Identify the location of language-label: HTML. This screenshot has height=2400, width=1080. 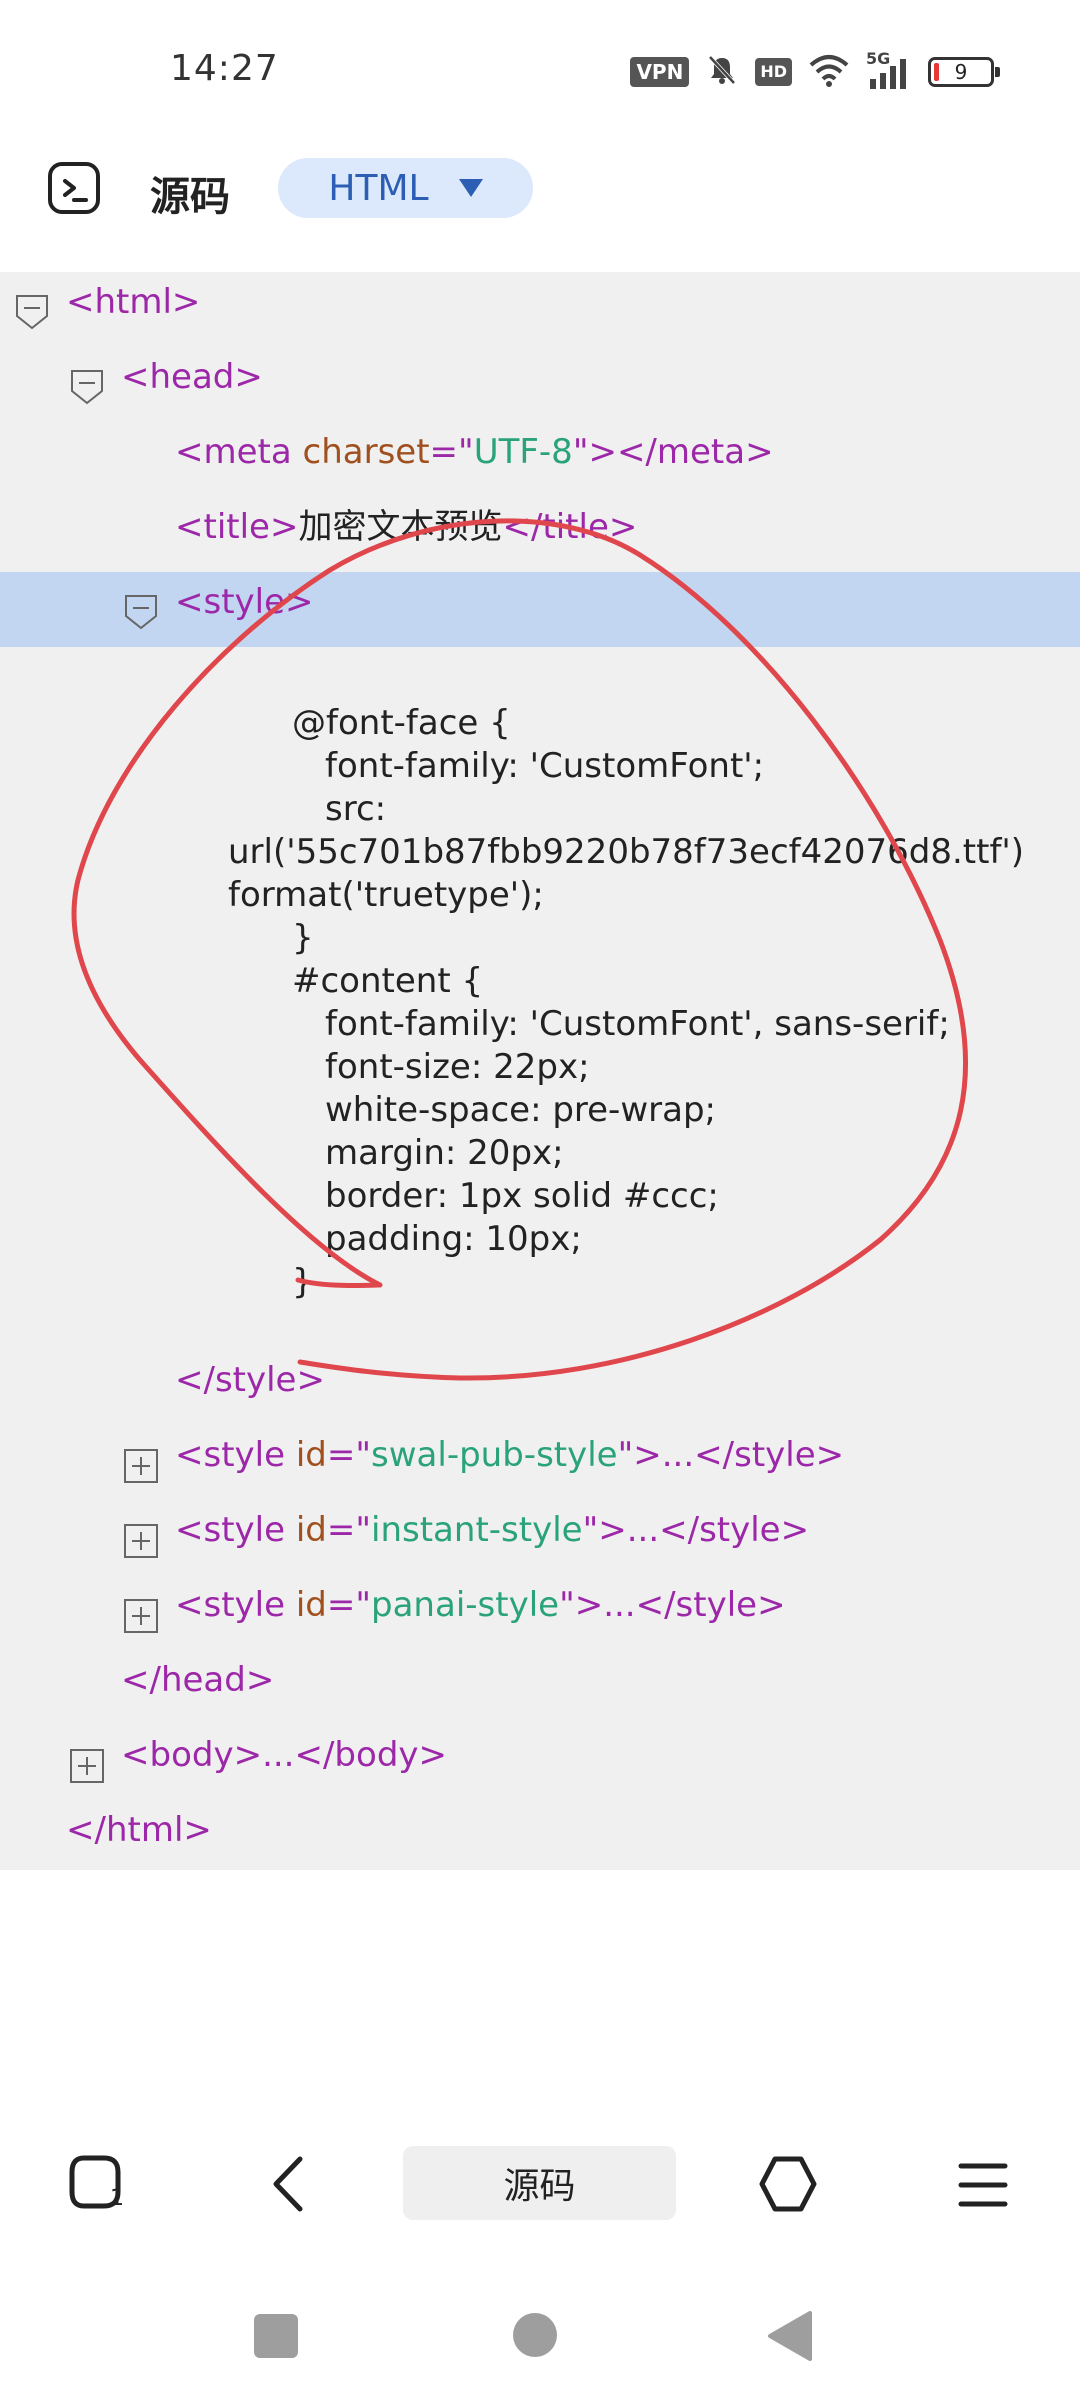
(378, 188).